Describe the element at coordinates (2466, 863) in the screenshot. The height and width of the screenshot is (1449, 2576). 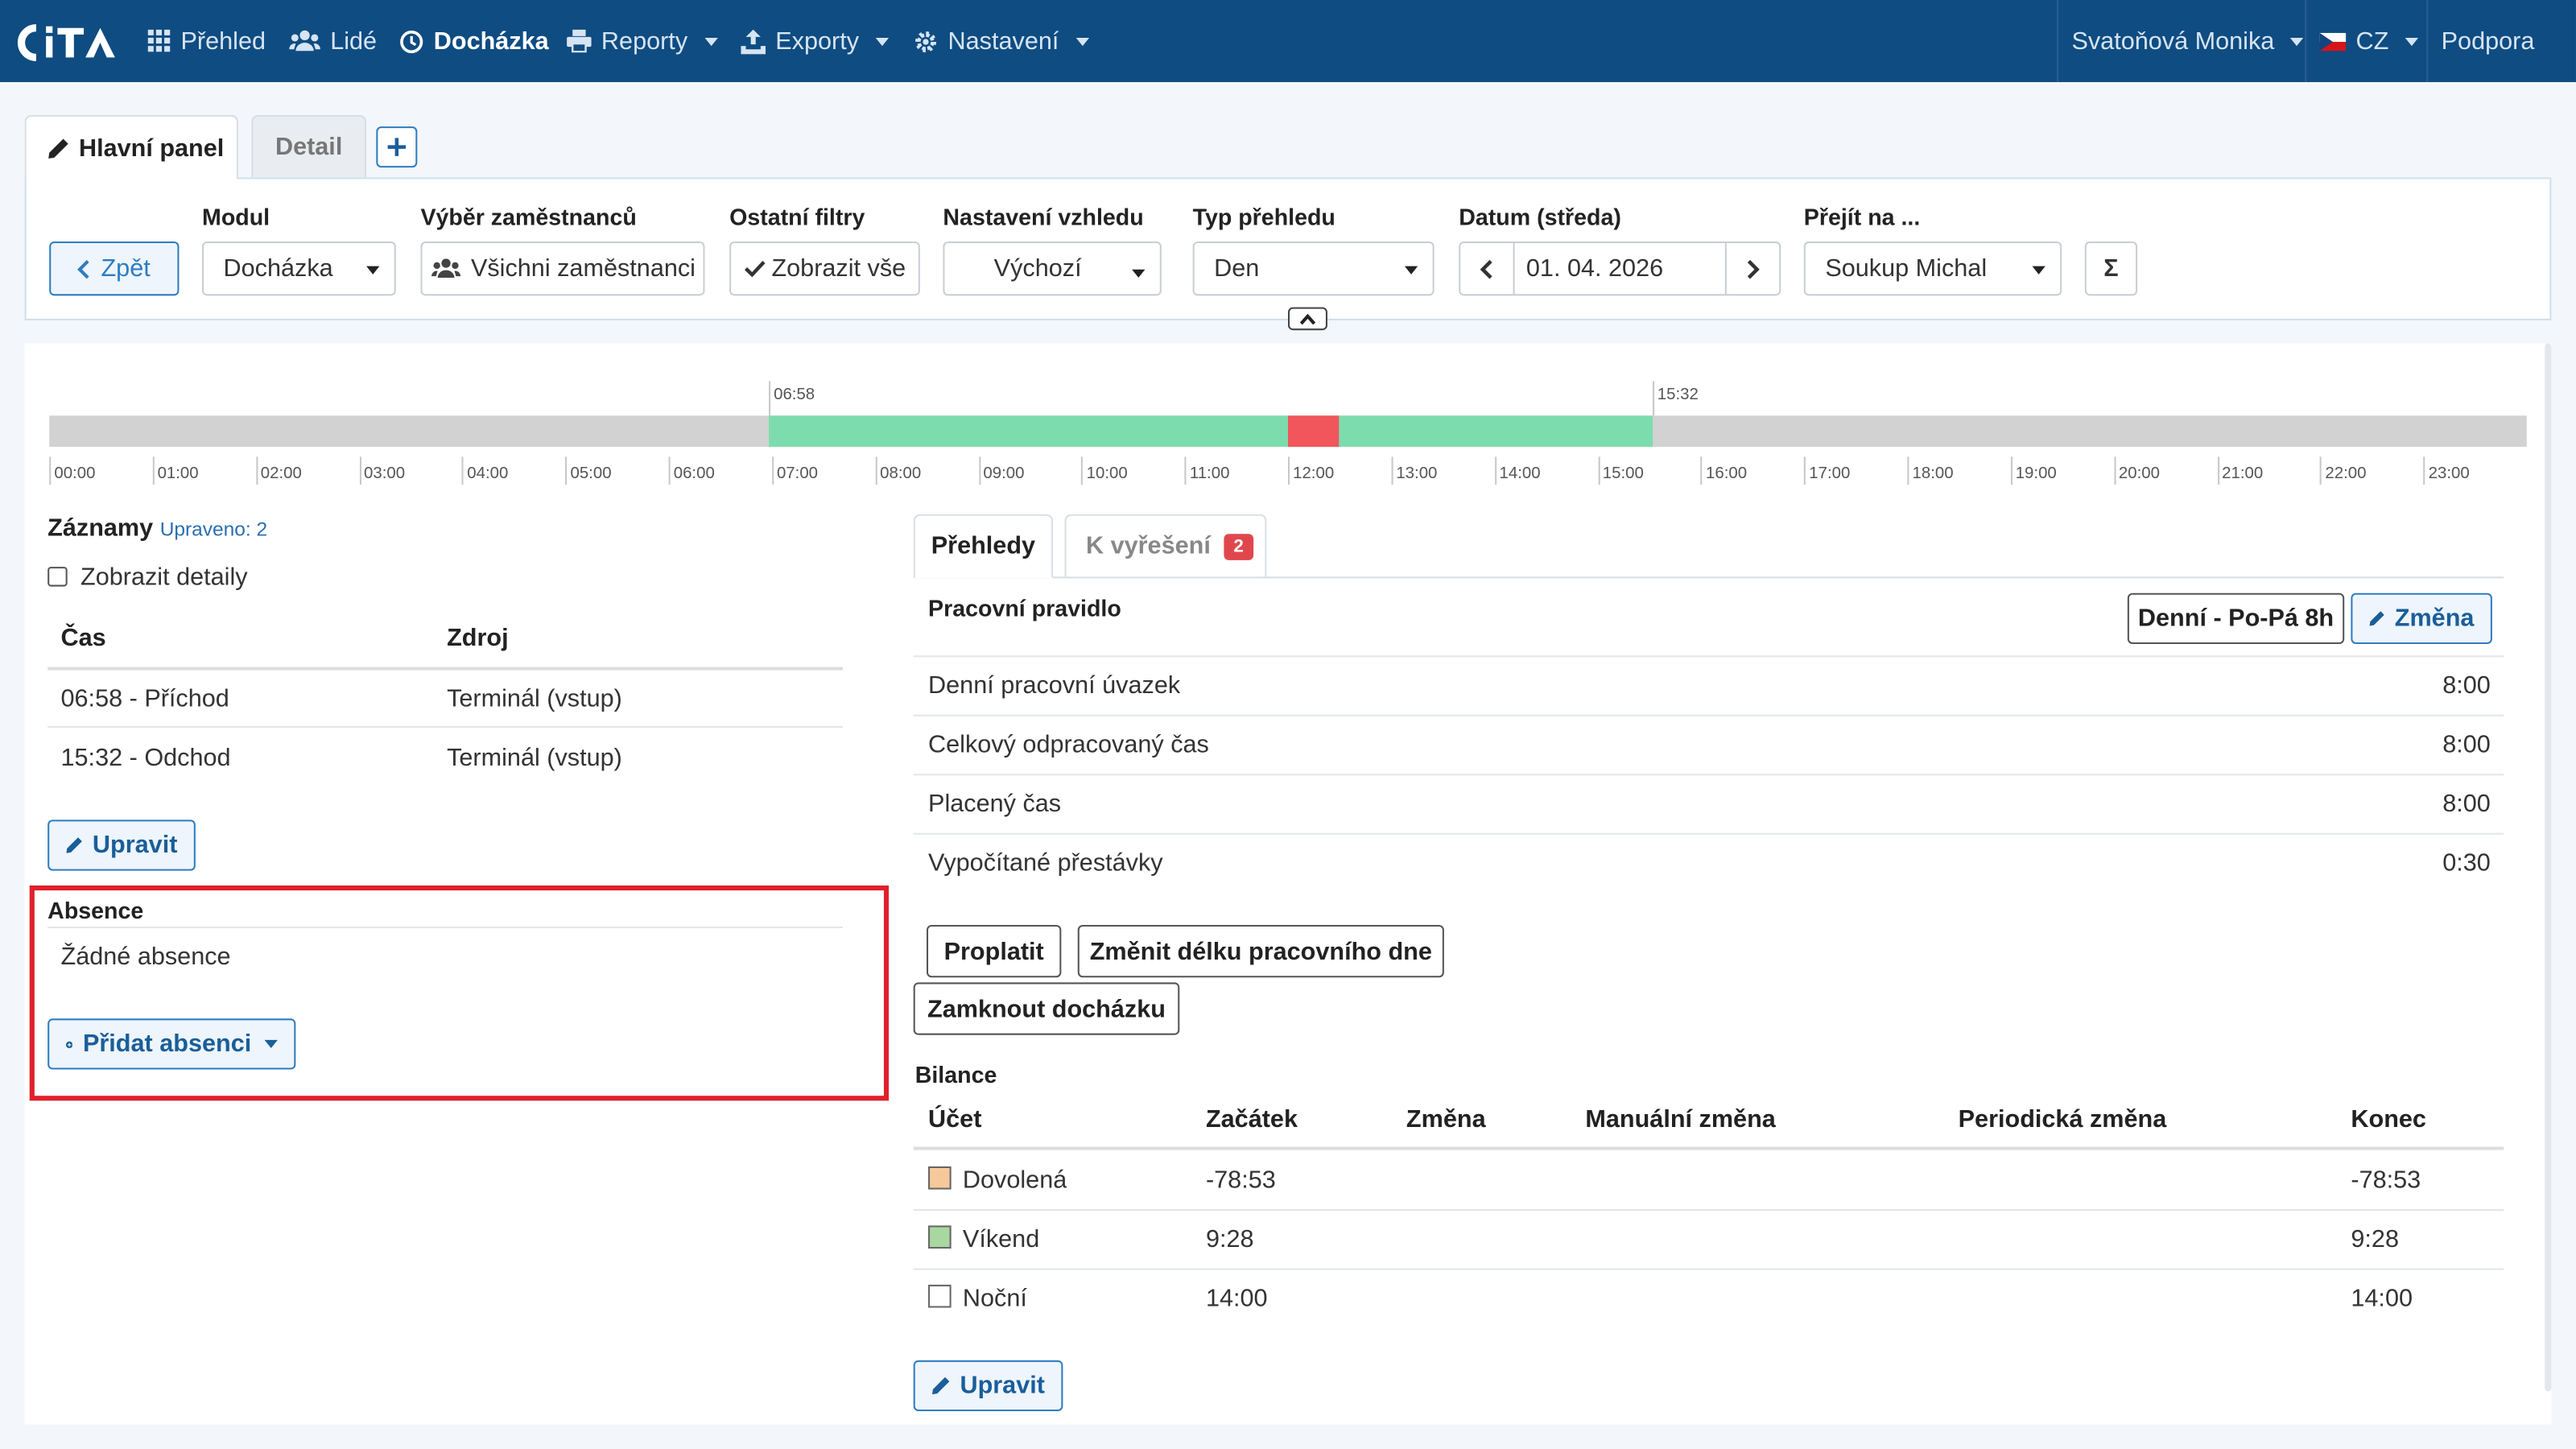
I see `stat-value: 0:30` at that location.